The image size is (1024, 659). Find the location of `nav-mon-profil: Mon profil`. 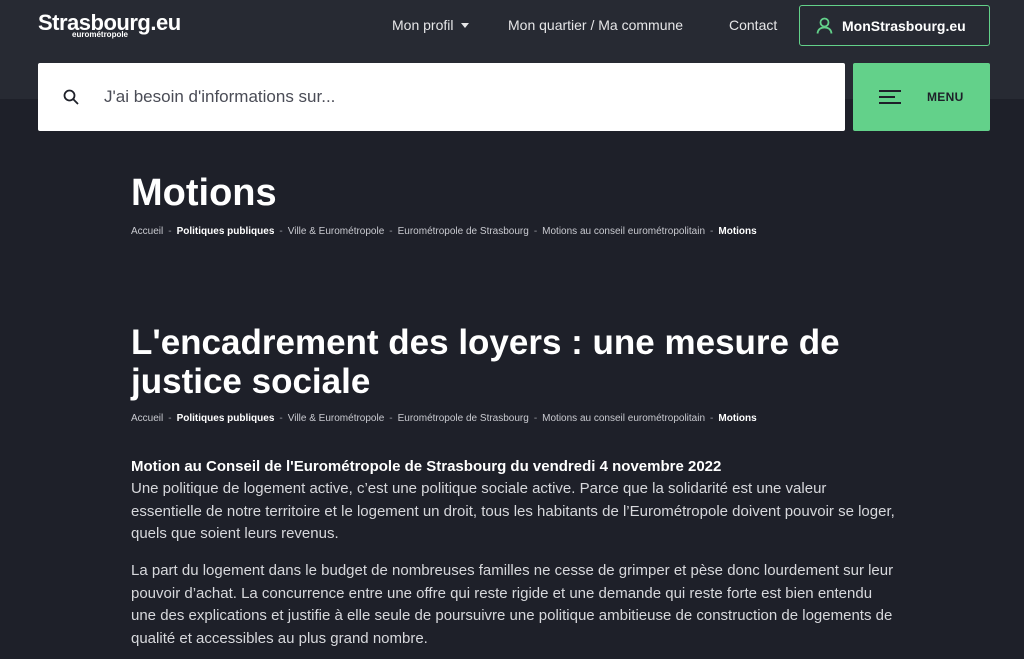

nav-mon-profil: Mon profil is located at coordinates (431, 26).